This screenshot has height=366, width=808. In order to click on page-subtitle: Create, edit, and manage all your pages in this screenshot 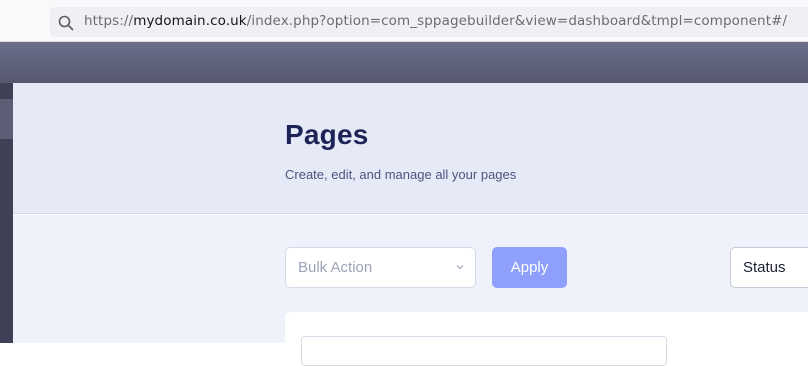, I will do `click(401, 174)`.